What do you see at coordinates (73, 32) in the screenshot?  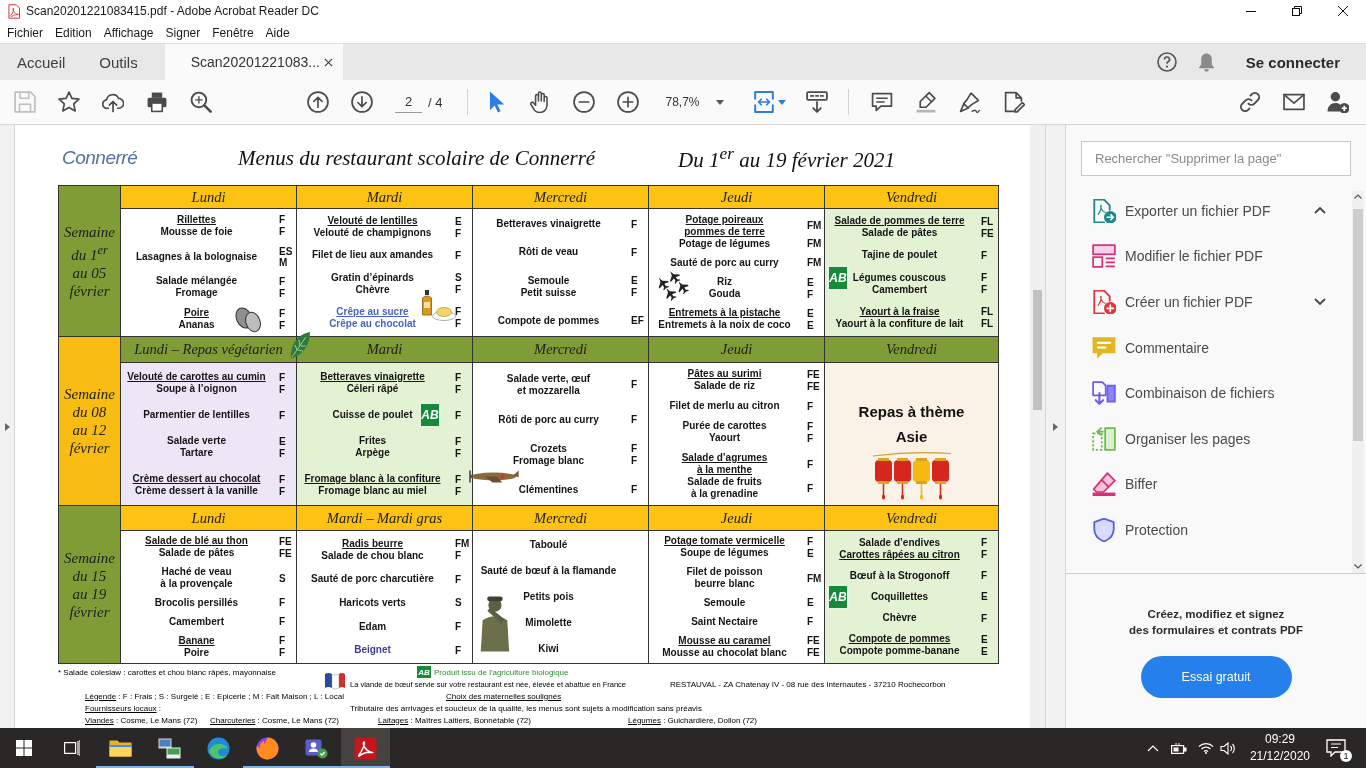 I see `menu-item: Edition` at bounding box center [73, 32].